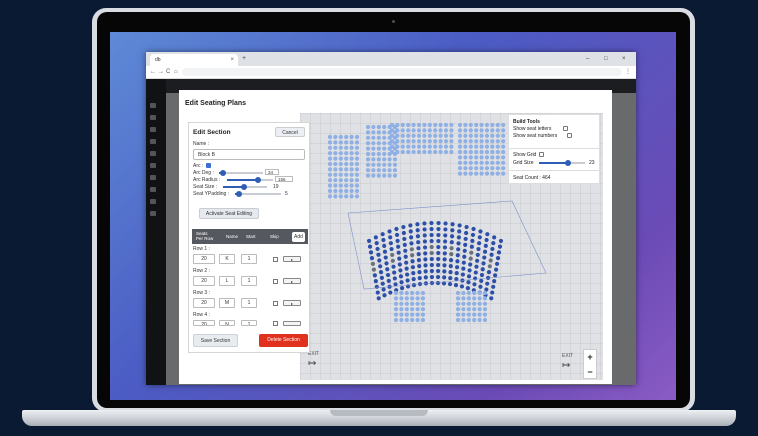  What do you see at coordinates (250, 180) in the screenshot?
I see `arc-radius-slider` at bounding box center [250, 180].